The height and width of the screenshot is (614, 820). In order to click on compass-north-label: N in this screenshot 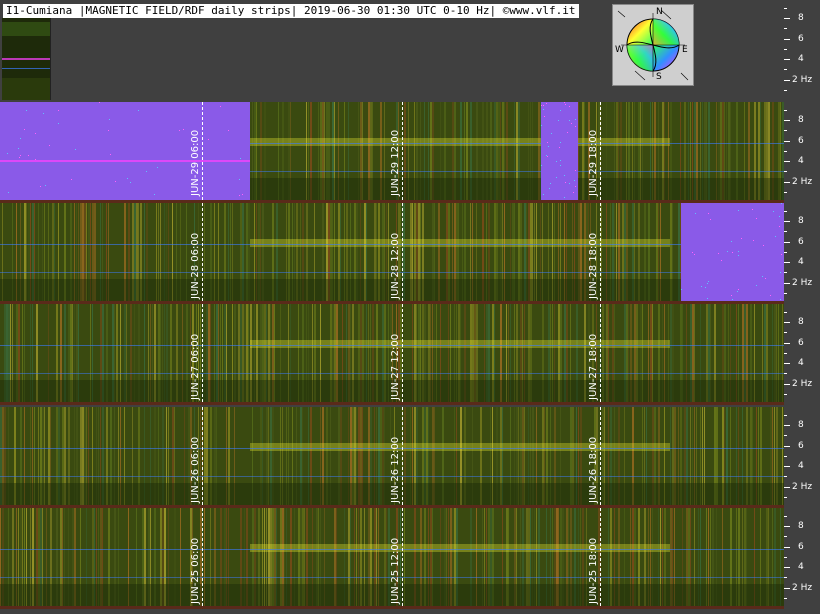, I will do `click(659, 12)`.